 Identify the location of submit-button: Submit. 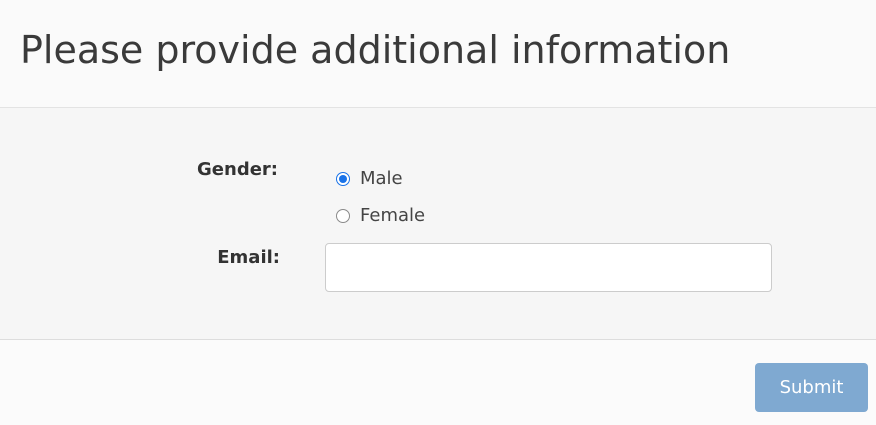
(811, 387).